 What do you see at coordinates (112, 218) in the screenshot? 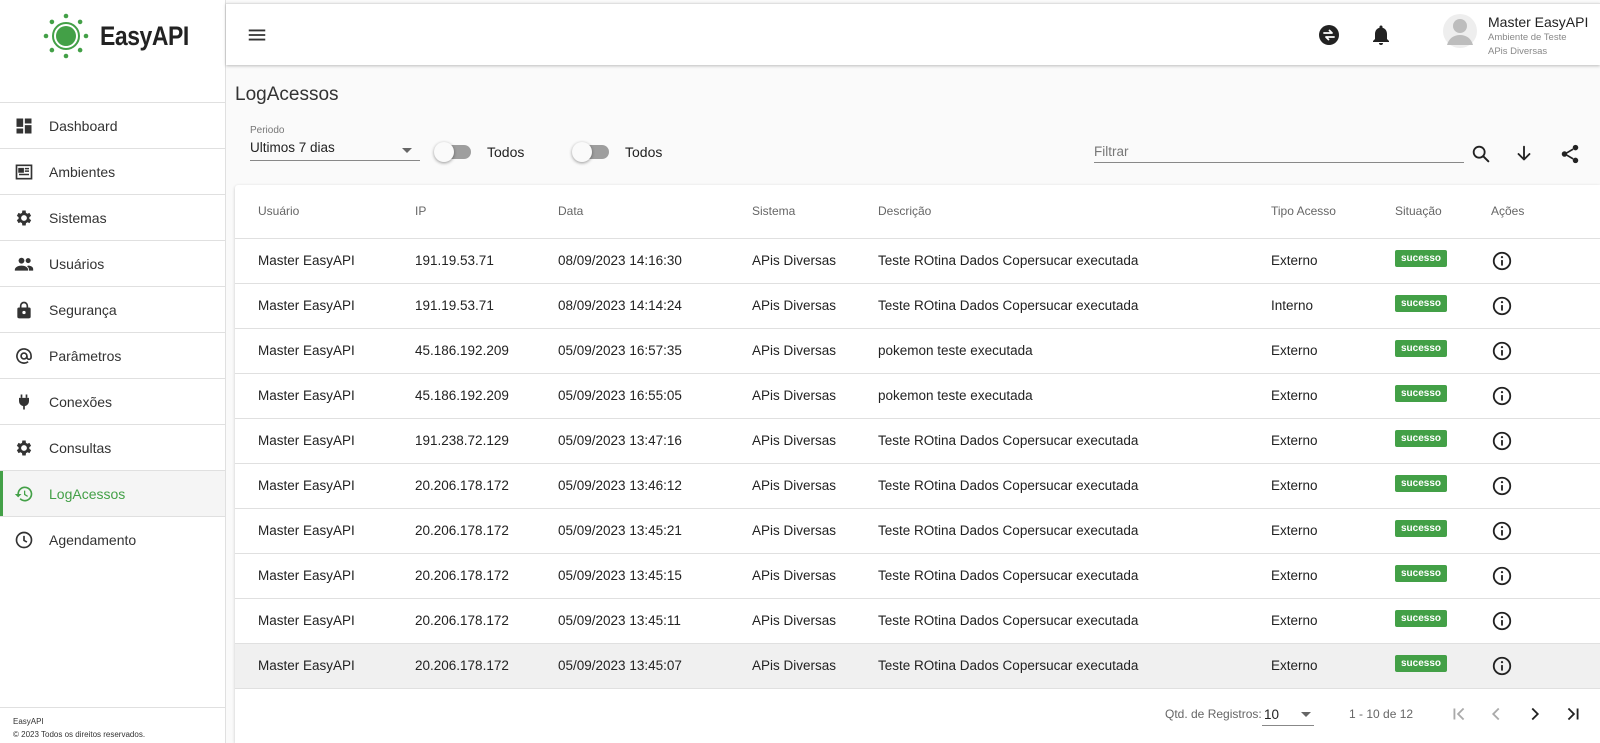
I see `sidebar-item-sistemas: Sistemas` at bounding box center [112, 218].